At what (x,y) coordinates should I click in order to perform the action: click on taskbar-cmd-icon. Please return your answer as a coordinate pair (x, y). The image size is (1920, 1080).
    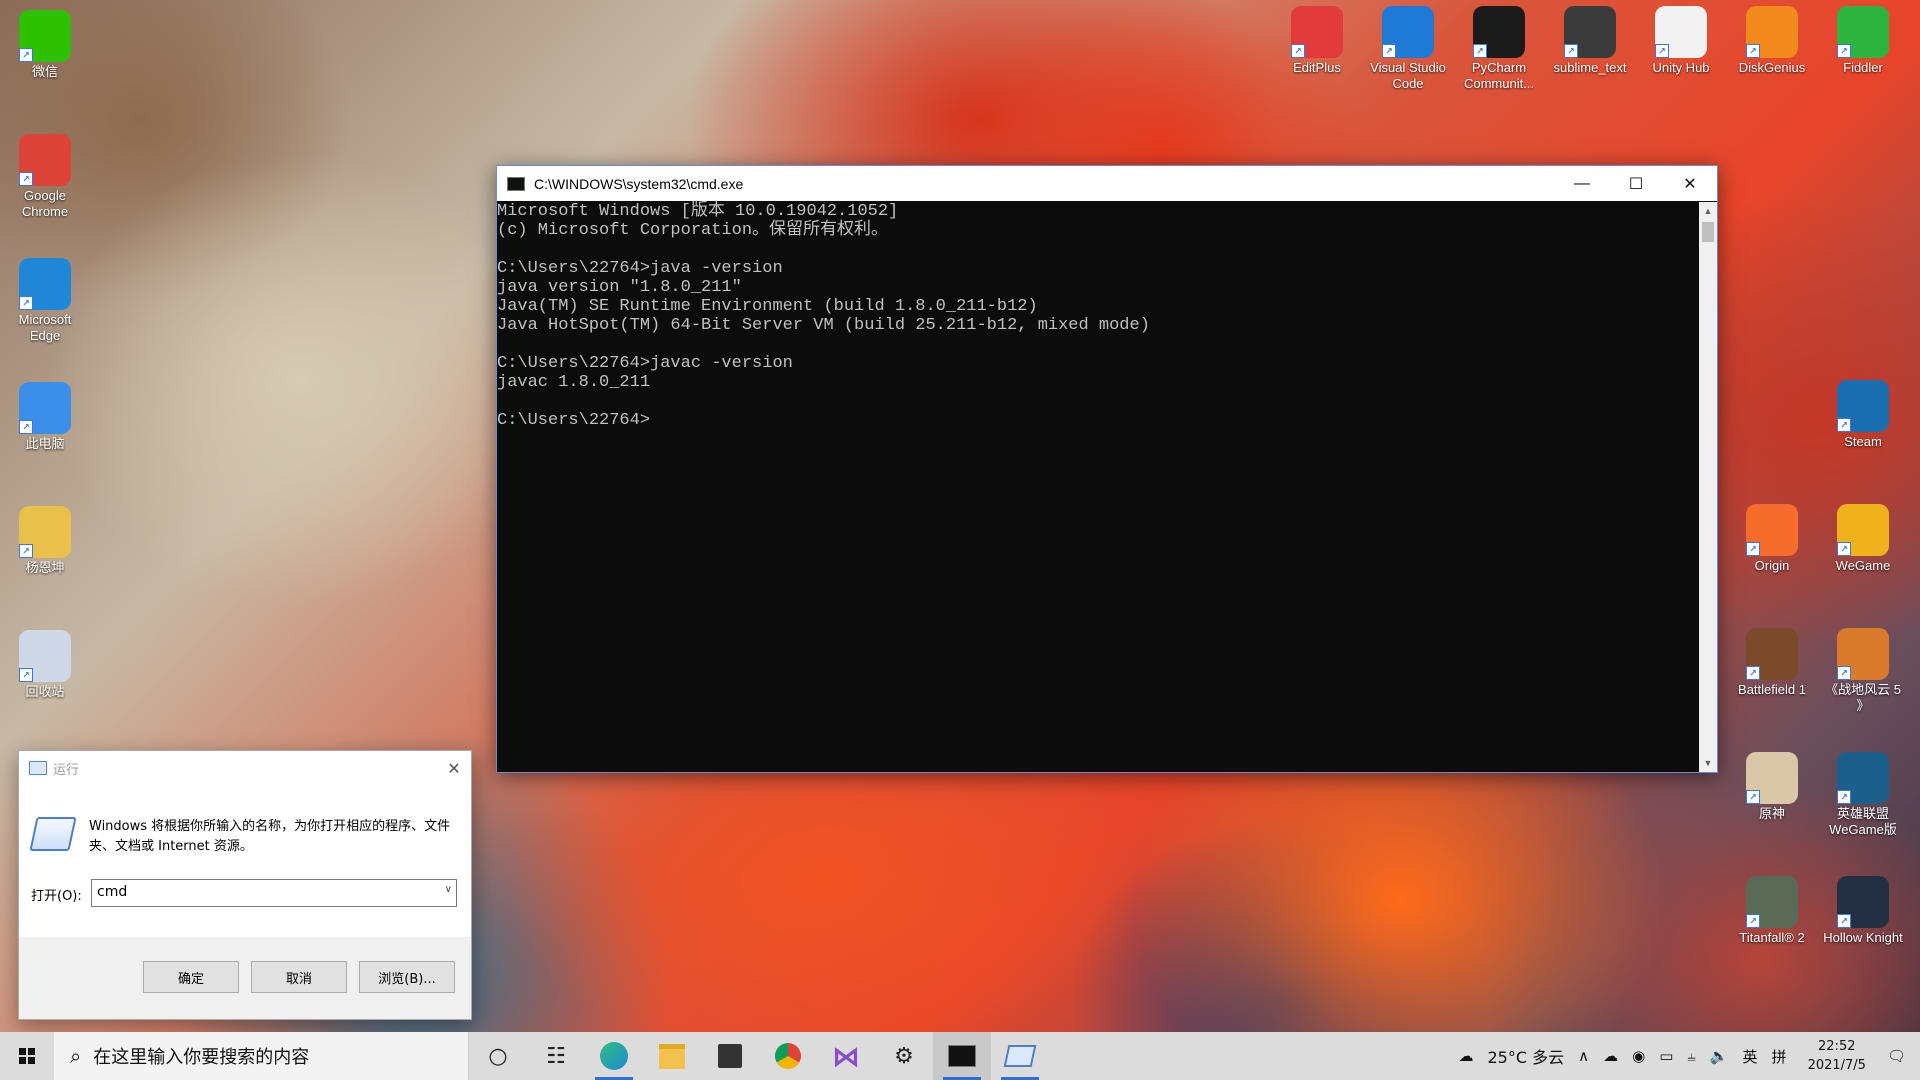
    Looking at the image, I should click on (962, 1056).